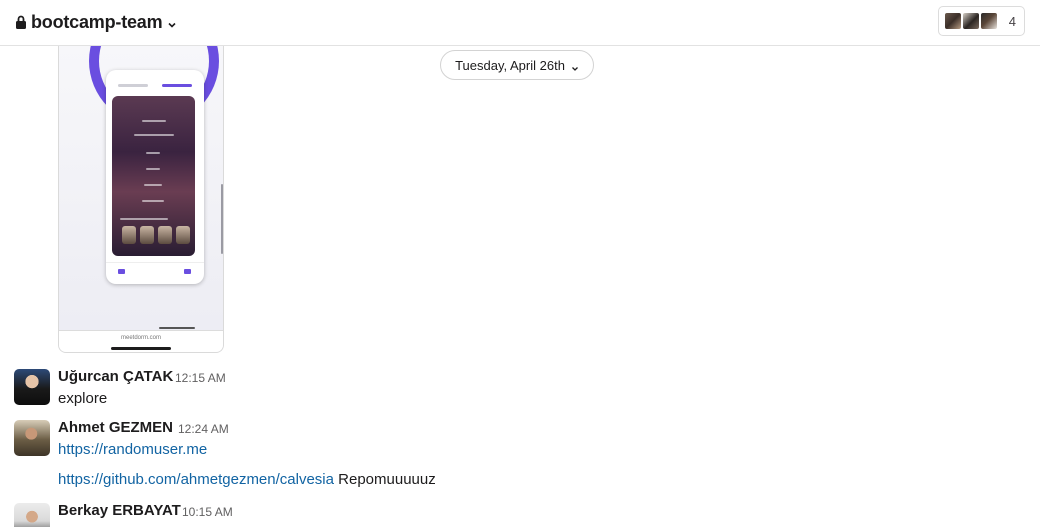 The width and height of the screenshot is (1040, 527). Describe the element at coordinates (21, 22) in the screenshot. I see `lock-icon` at that location.